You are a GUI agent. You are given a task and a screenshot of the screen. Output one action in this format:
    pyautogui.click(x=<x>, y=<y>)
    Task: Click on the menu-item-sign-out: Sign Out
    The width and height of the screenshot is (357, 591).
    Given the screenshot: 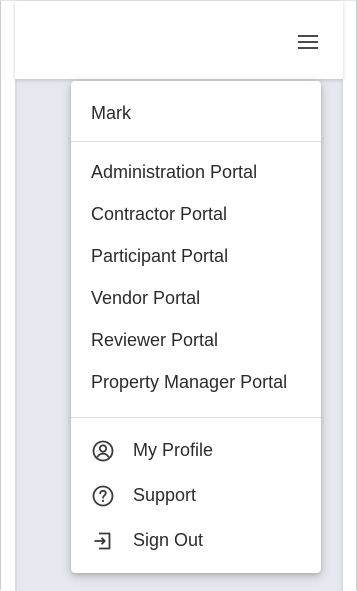 What is the action you would take?
    pyautogui.click(x=196, y=540)
    